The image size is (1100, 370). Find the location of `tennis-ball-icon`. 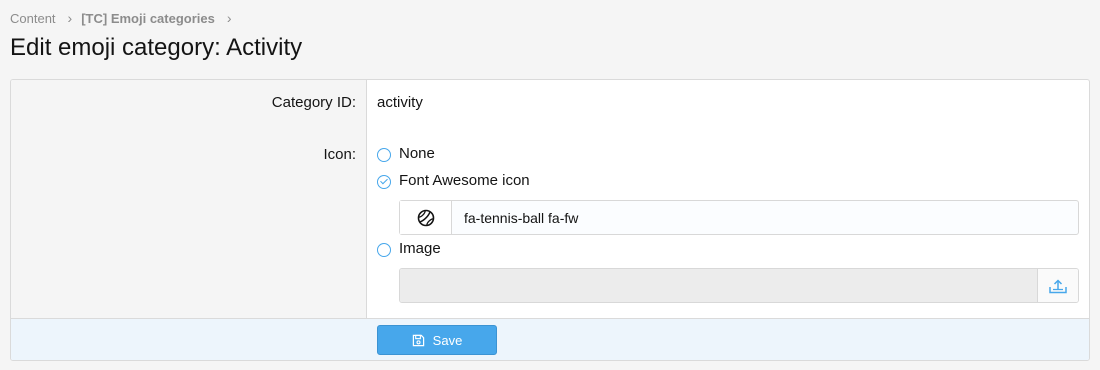

tennis-ball-icon is located at coordinates (425, 217).